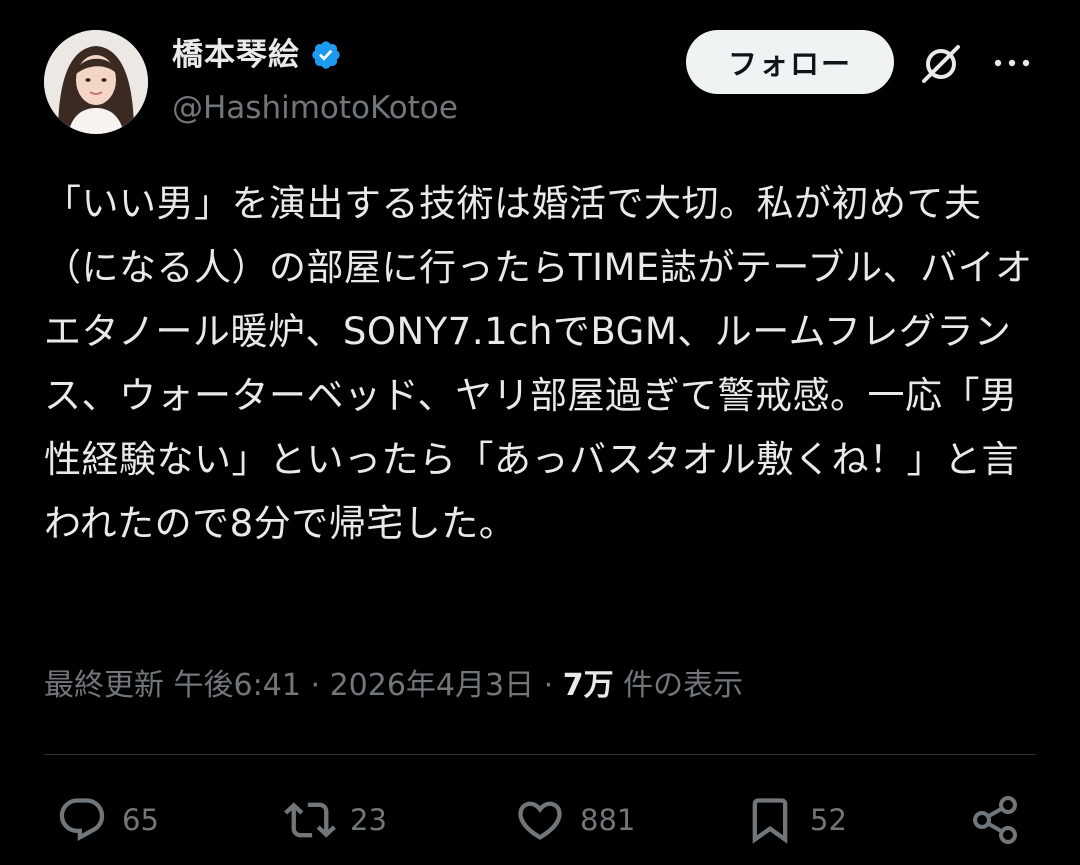 This screenshot has width=1080, height=865. I want to click on verified-badge-icon, so click(326, 55).